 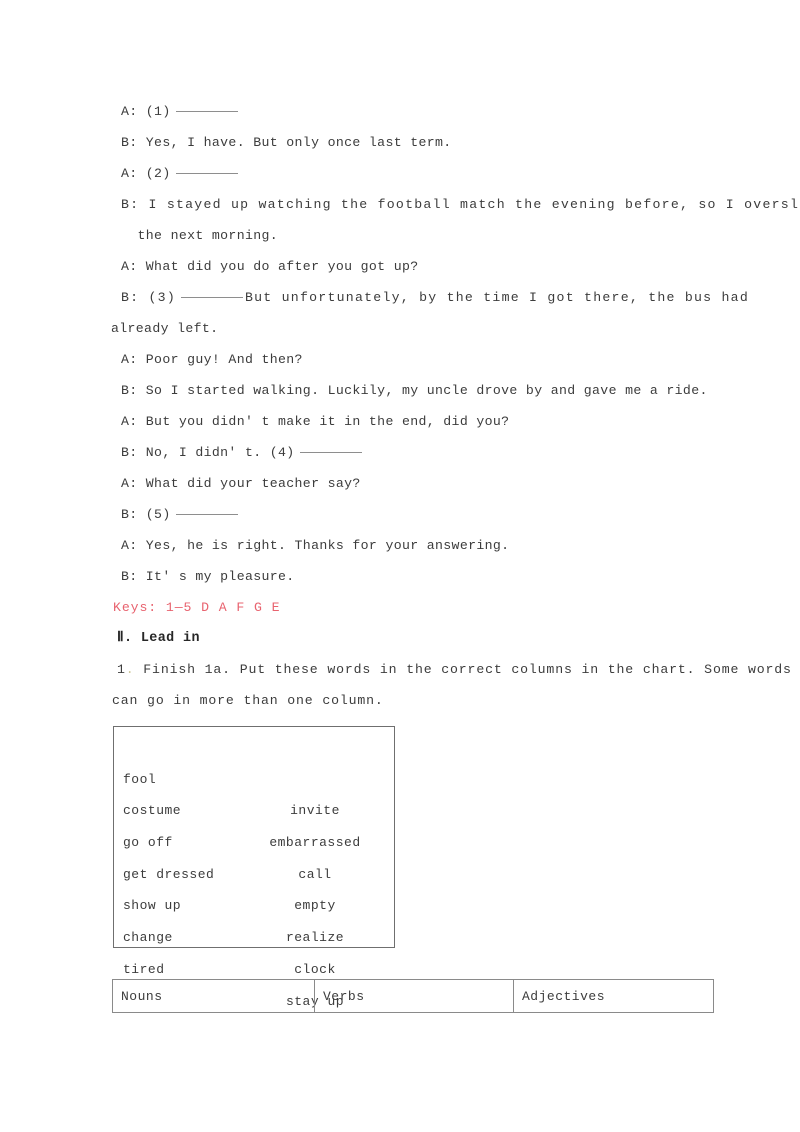 I want to click on word-bank-row: costume embarrassed, so click(x=254, y=807).